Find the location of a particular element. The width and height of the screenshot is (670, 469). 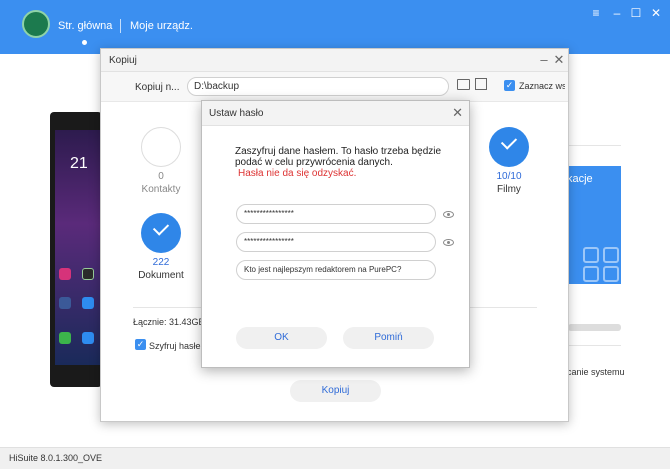

messages-icon is located at coordinates (88, 338).